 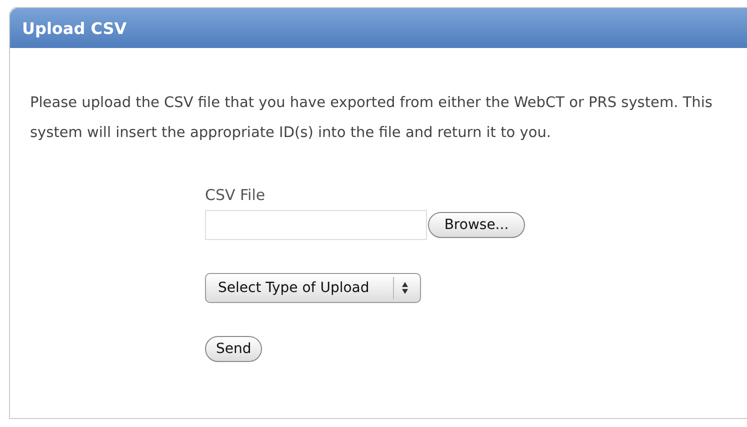 I want to click on file-label: CSV File, so click(x=235, y=195).